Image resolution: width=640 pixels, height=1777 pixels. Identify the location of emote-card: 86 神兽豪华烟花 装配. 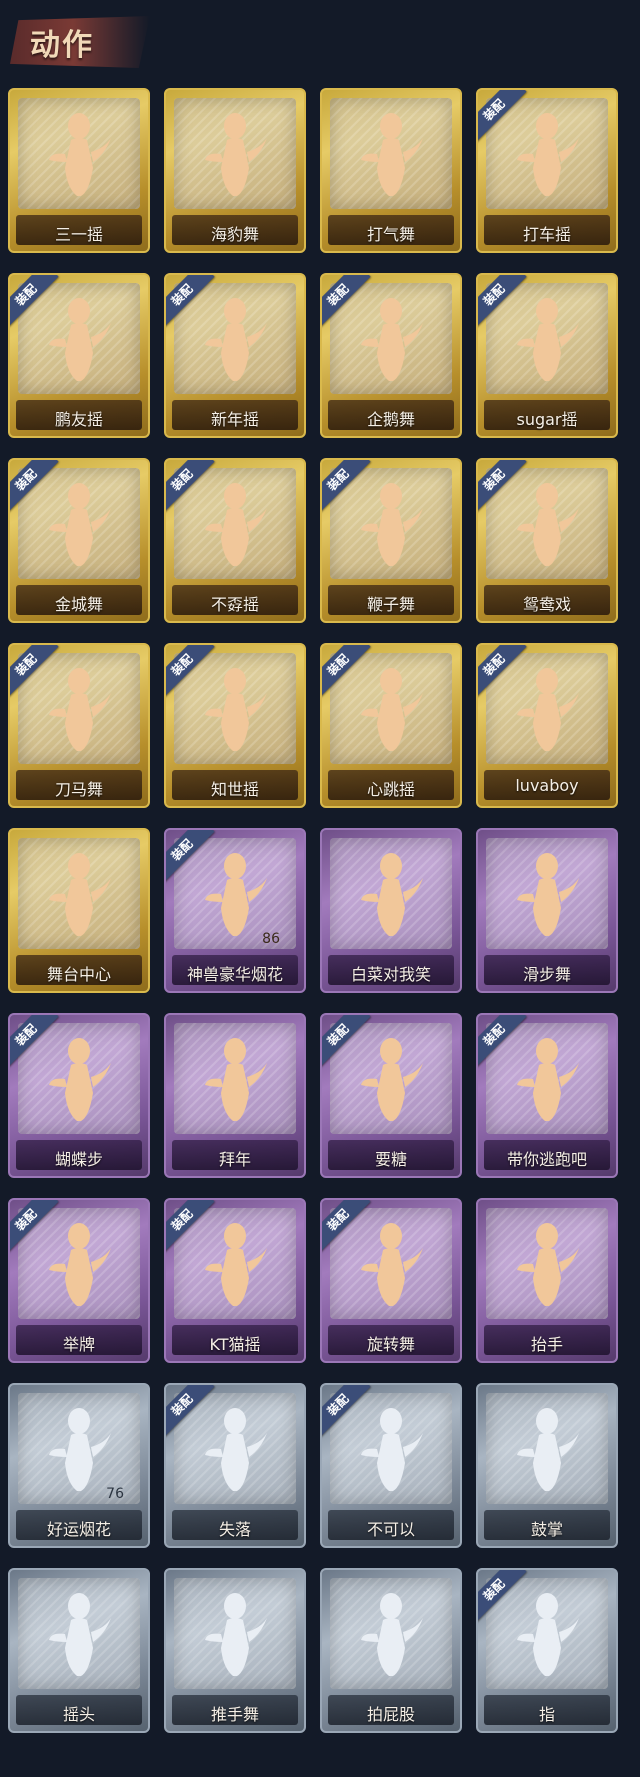
(235, 910).